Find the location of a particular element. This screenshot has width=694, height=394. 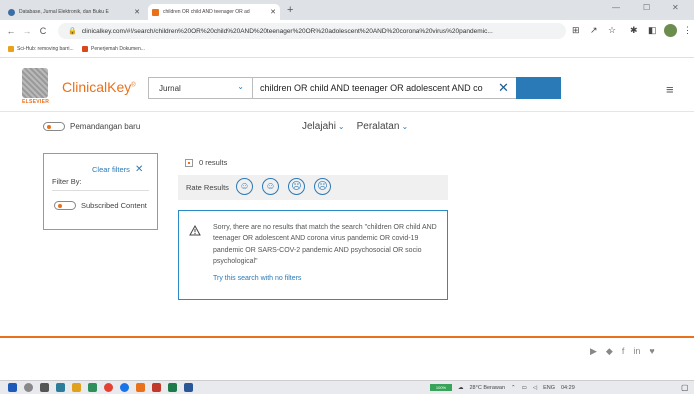

brand-name: ClinicalKey is located at coordinates (97, 87).